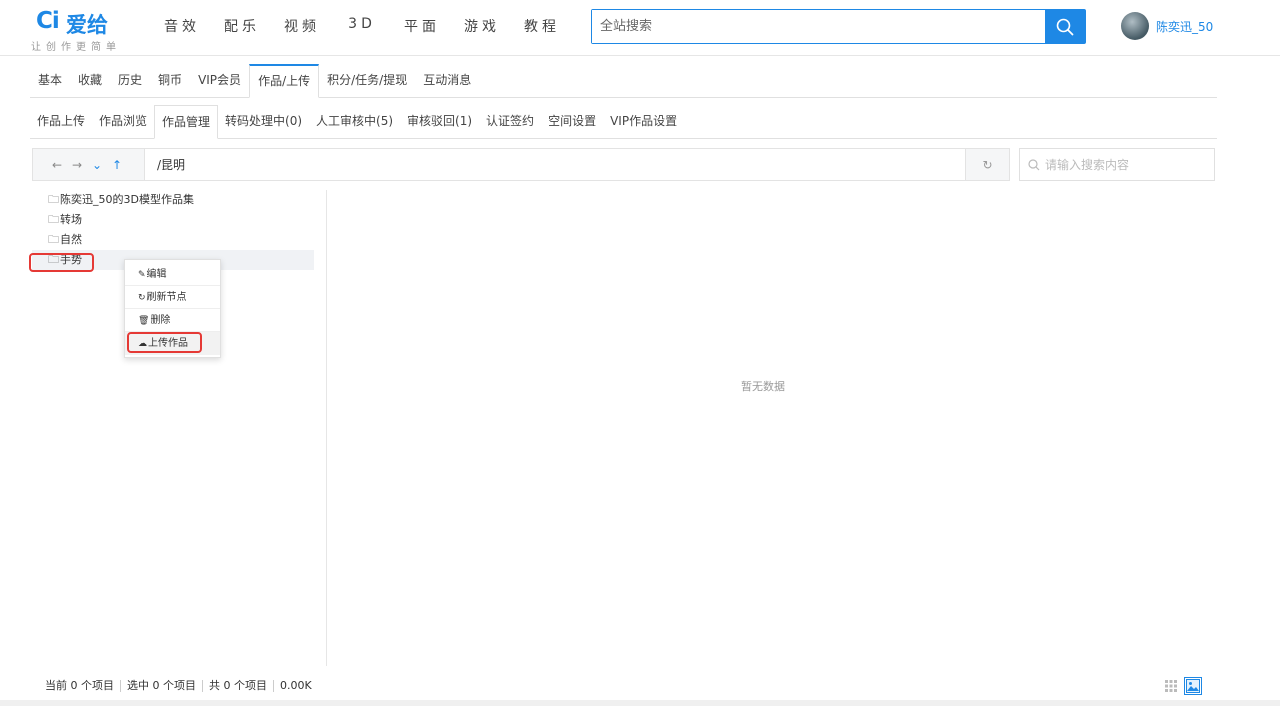  Describe the element at coordinates (354, 122) in the screenshot. I see `tab-manual-review: 人工审核中(5)` at that location.